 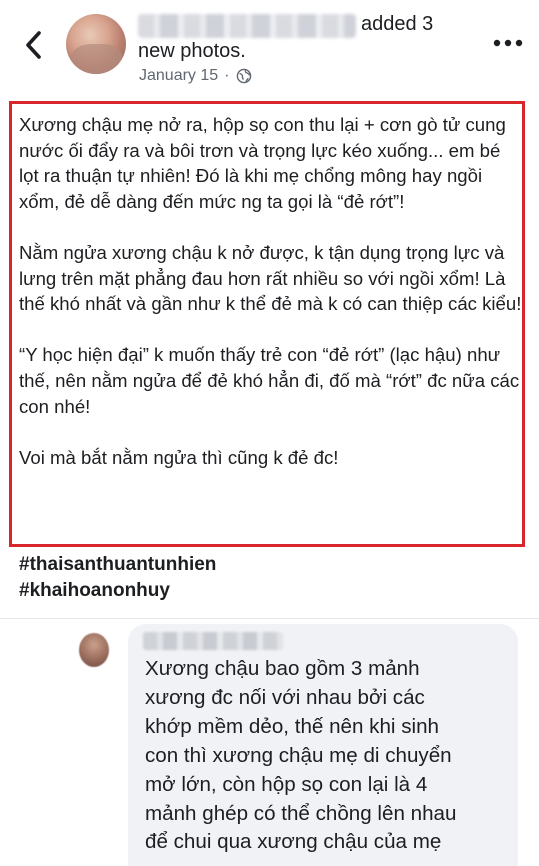 I want to click on commenter-name-blurred, so click(x=213, y=641).